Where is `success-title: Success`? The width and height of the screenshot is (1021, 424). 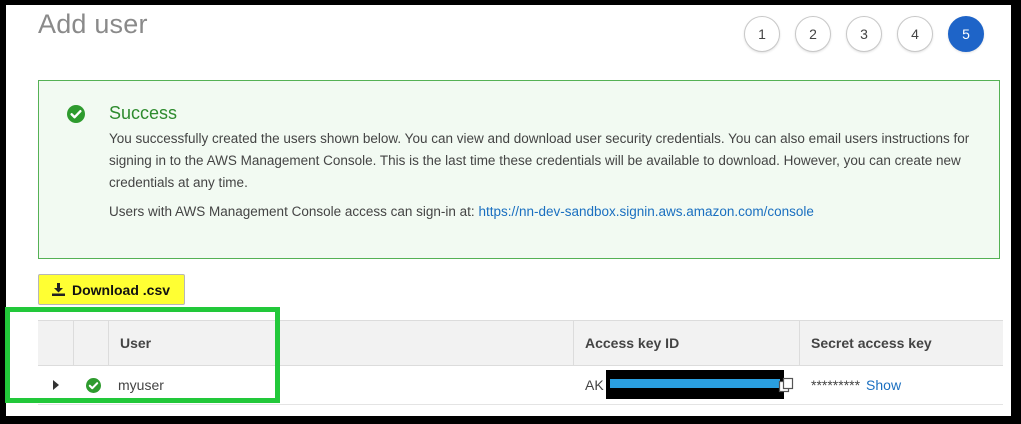
success-title: Success is located at coordinates (143, 113).